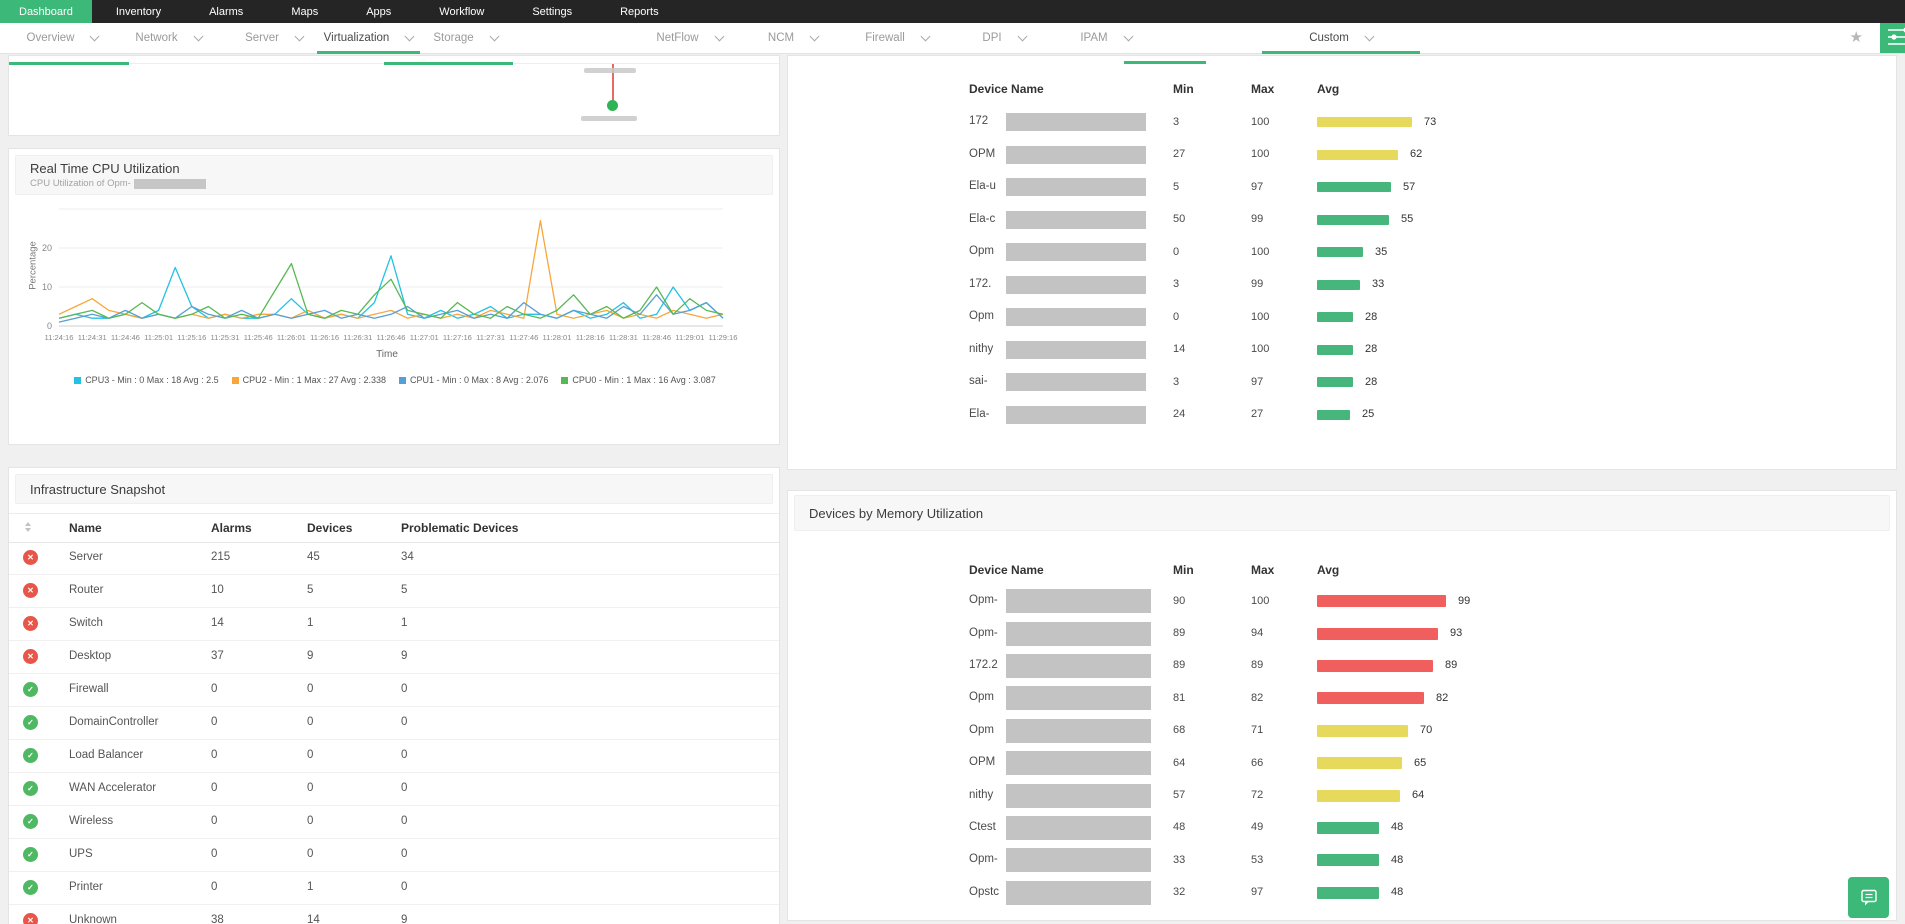 The image size is (1905, 924). Describe the element at coordinates (639, 11) in the screenshot. I see `topnav-item-reports: Reports` at that location.